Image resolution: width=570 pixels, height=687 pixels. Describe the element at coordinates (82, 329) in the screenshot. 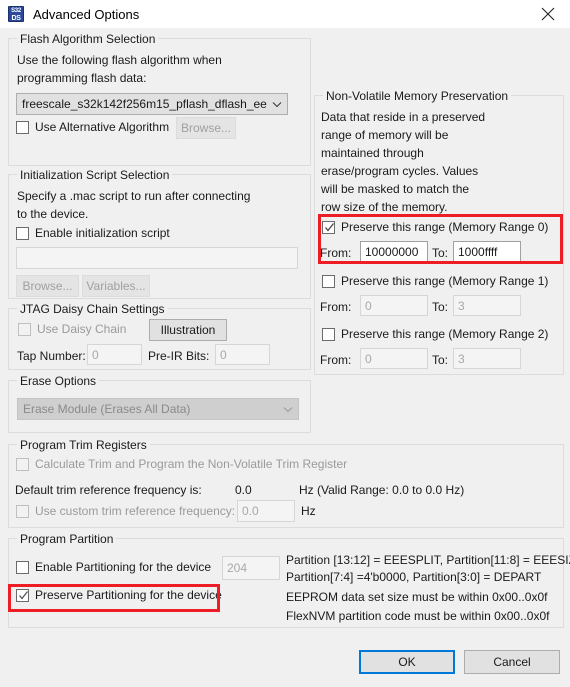

I see `use-daisy-chain-label: Use Daisy Chain` at that location.